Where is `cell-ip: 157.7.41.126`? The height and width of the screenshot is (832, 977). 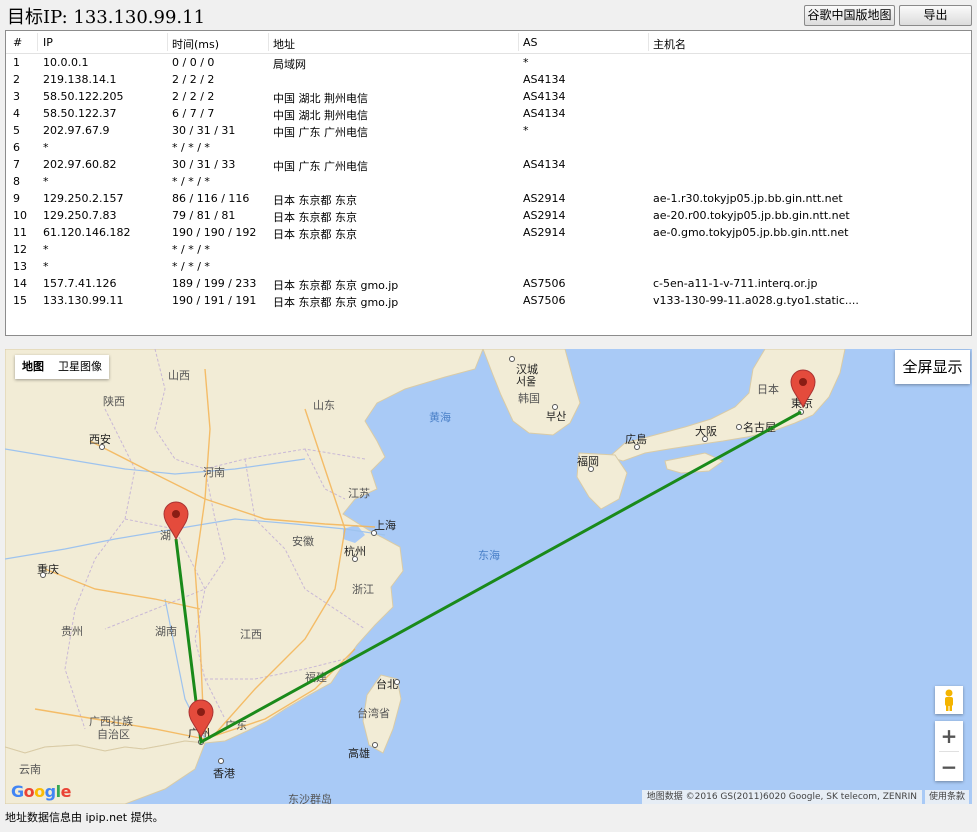
cell-ip: 157.7.41.126 is located at coordinates (80, 283).